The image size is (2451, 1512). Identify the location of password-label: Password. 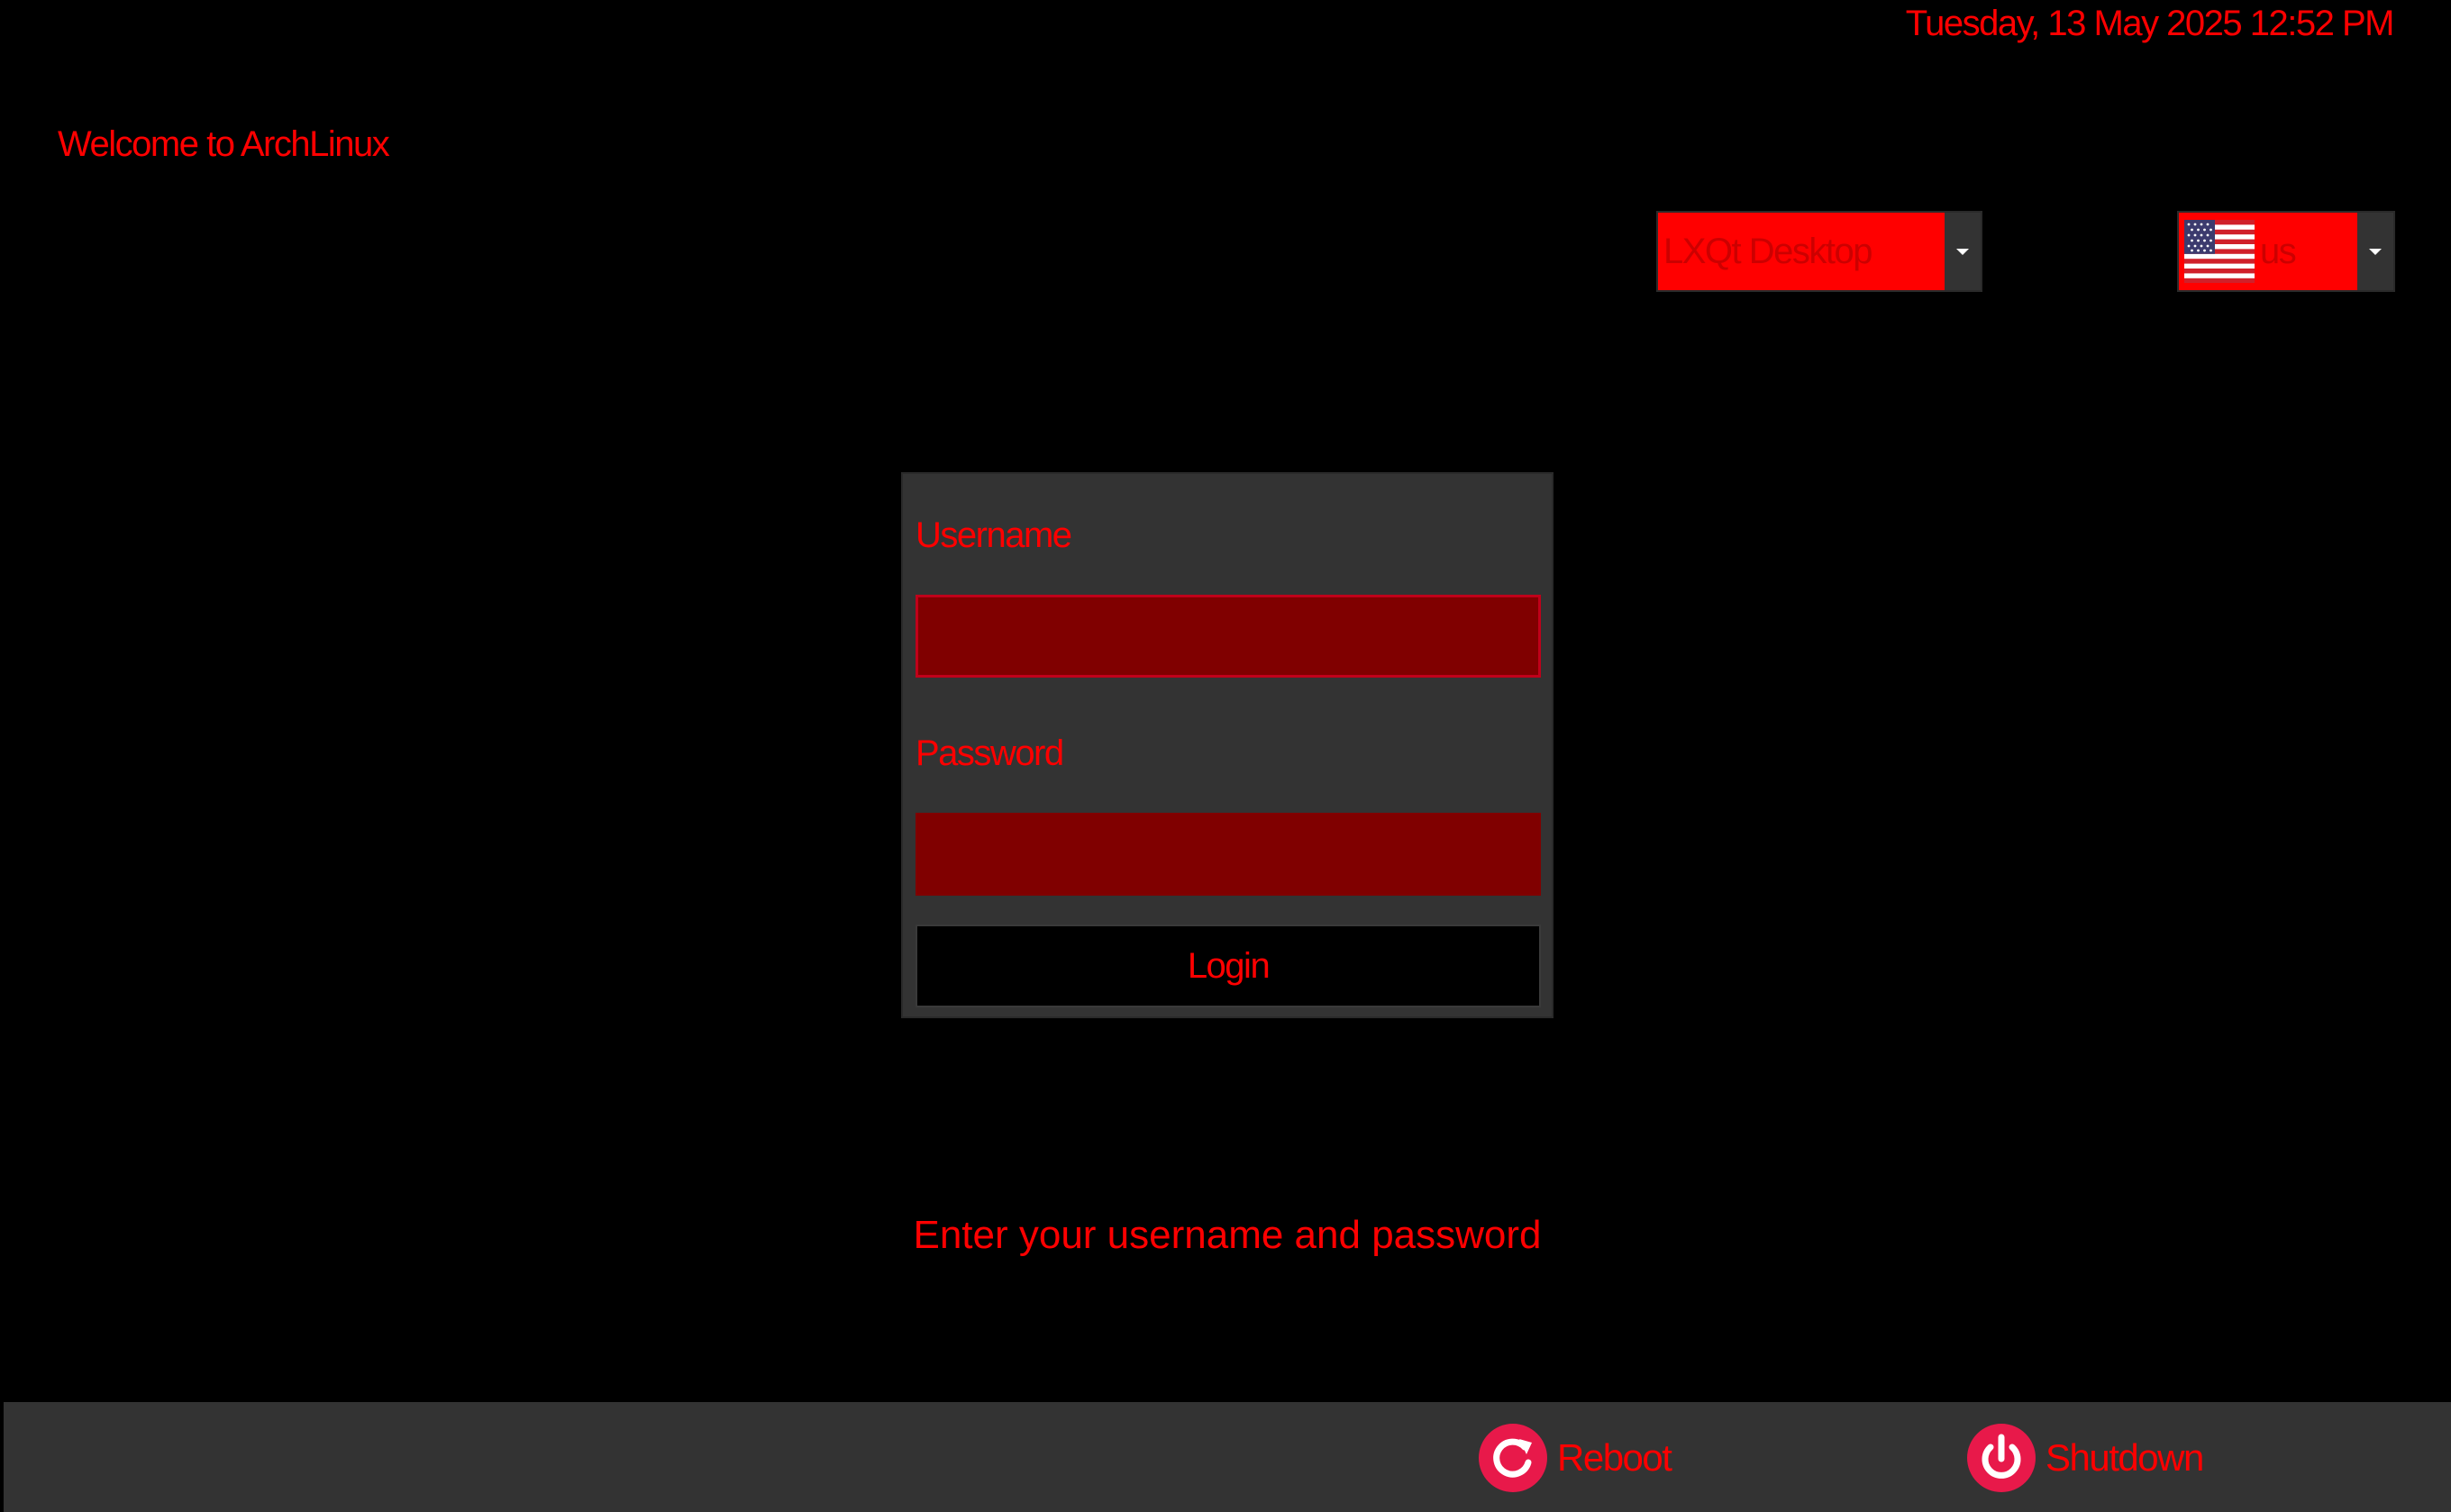
(990, 753).